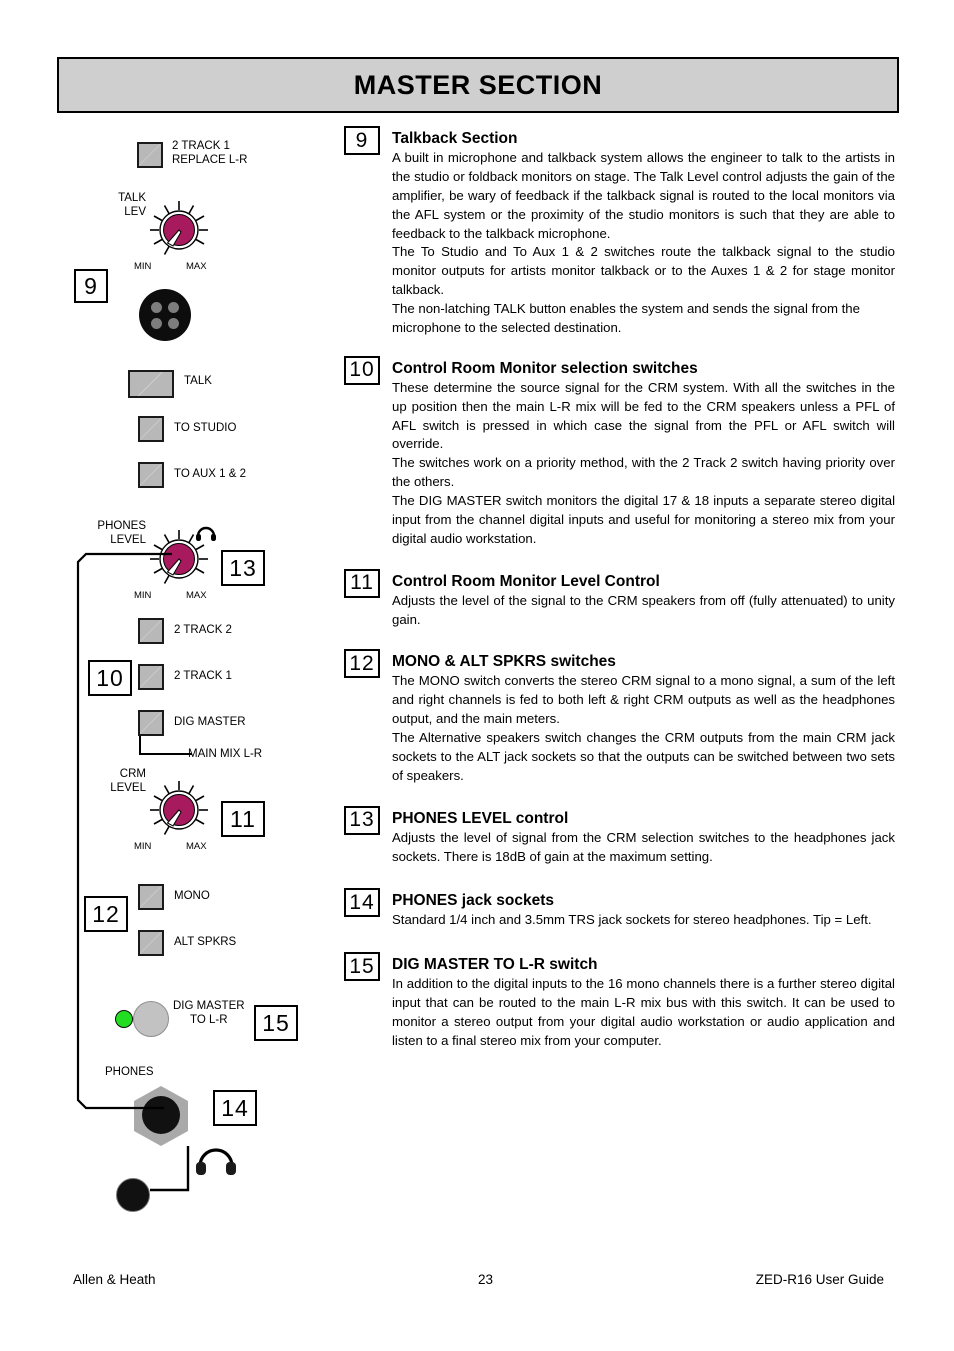 The height and width of the screenshot is (1351, 954). What do you see at coordinates (114, 1279) in the screenshot?
I see `footer-company: Allen & Heath` at bounding box center [114, 1279].